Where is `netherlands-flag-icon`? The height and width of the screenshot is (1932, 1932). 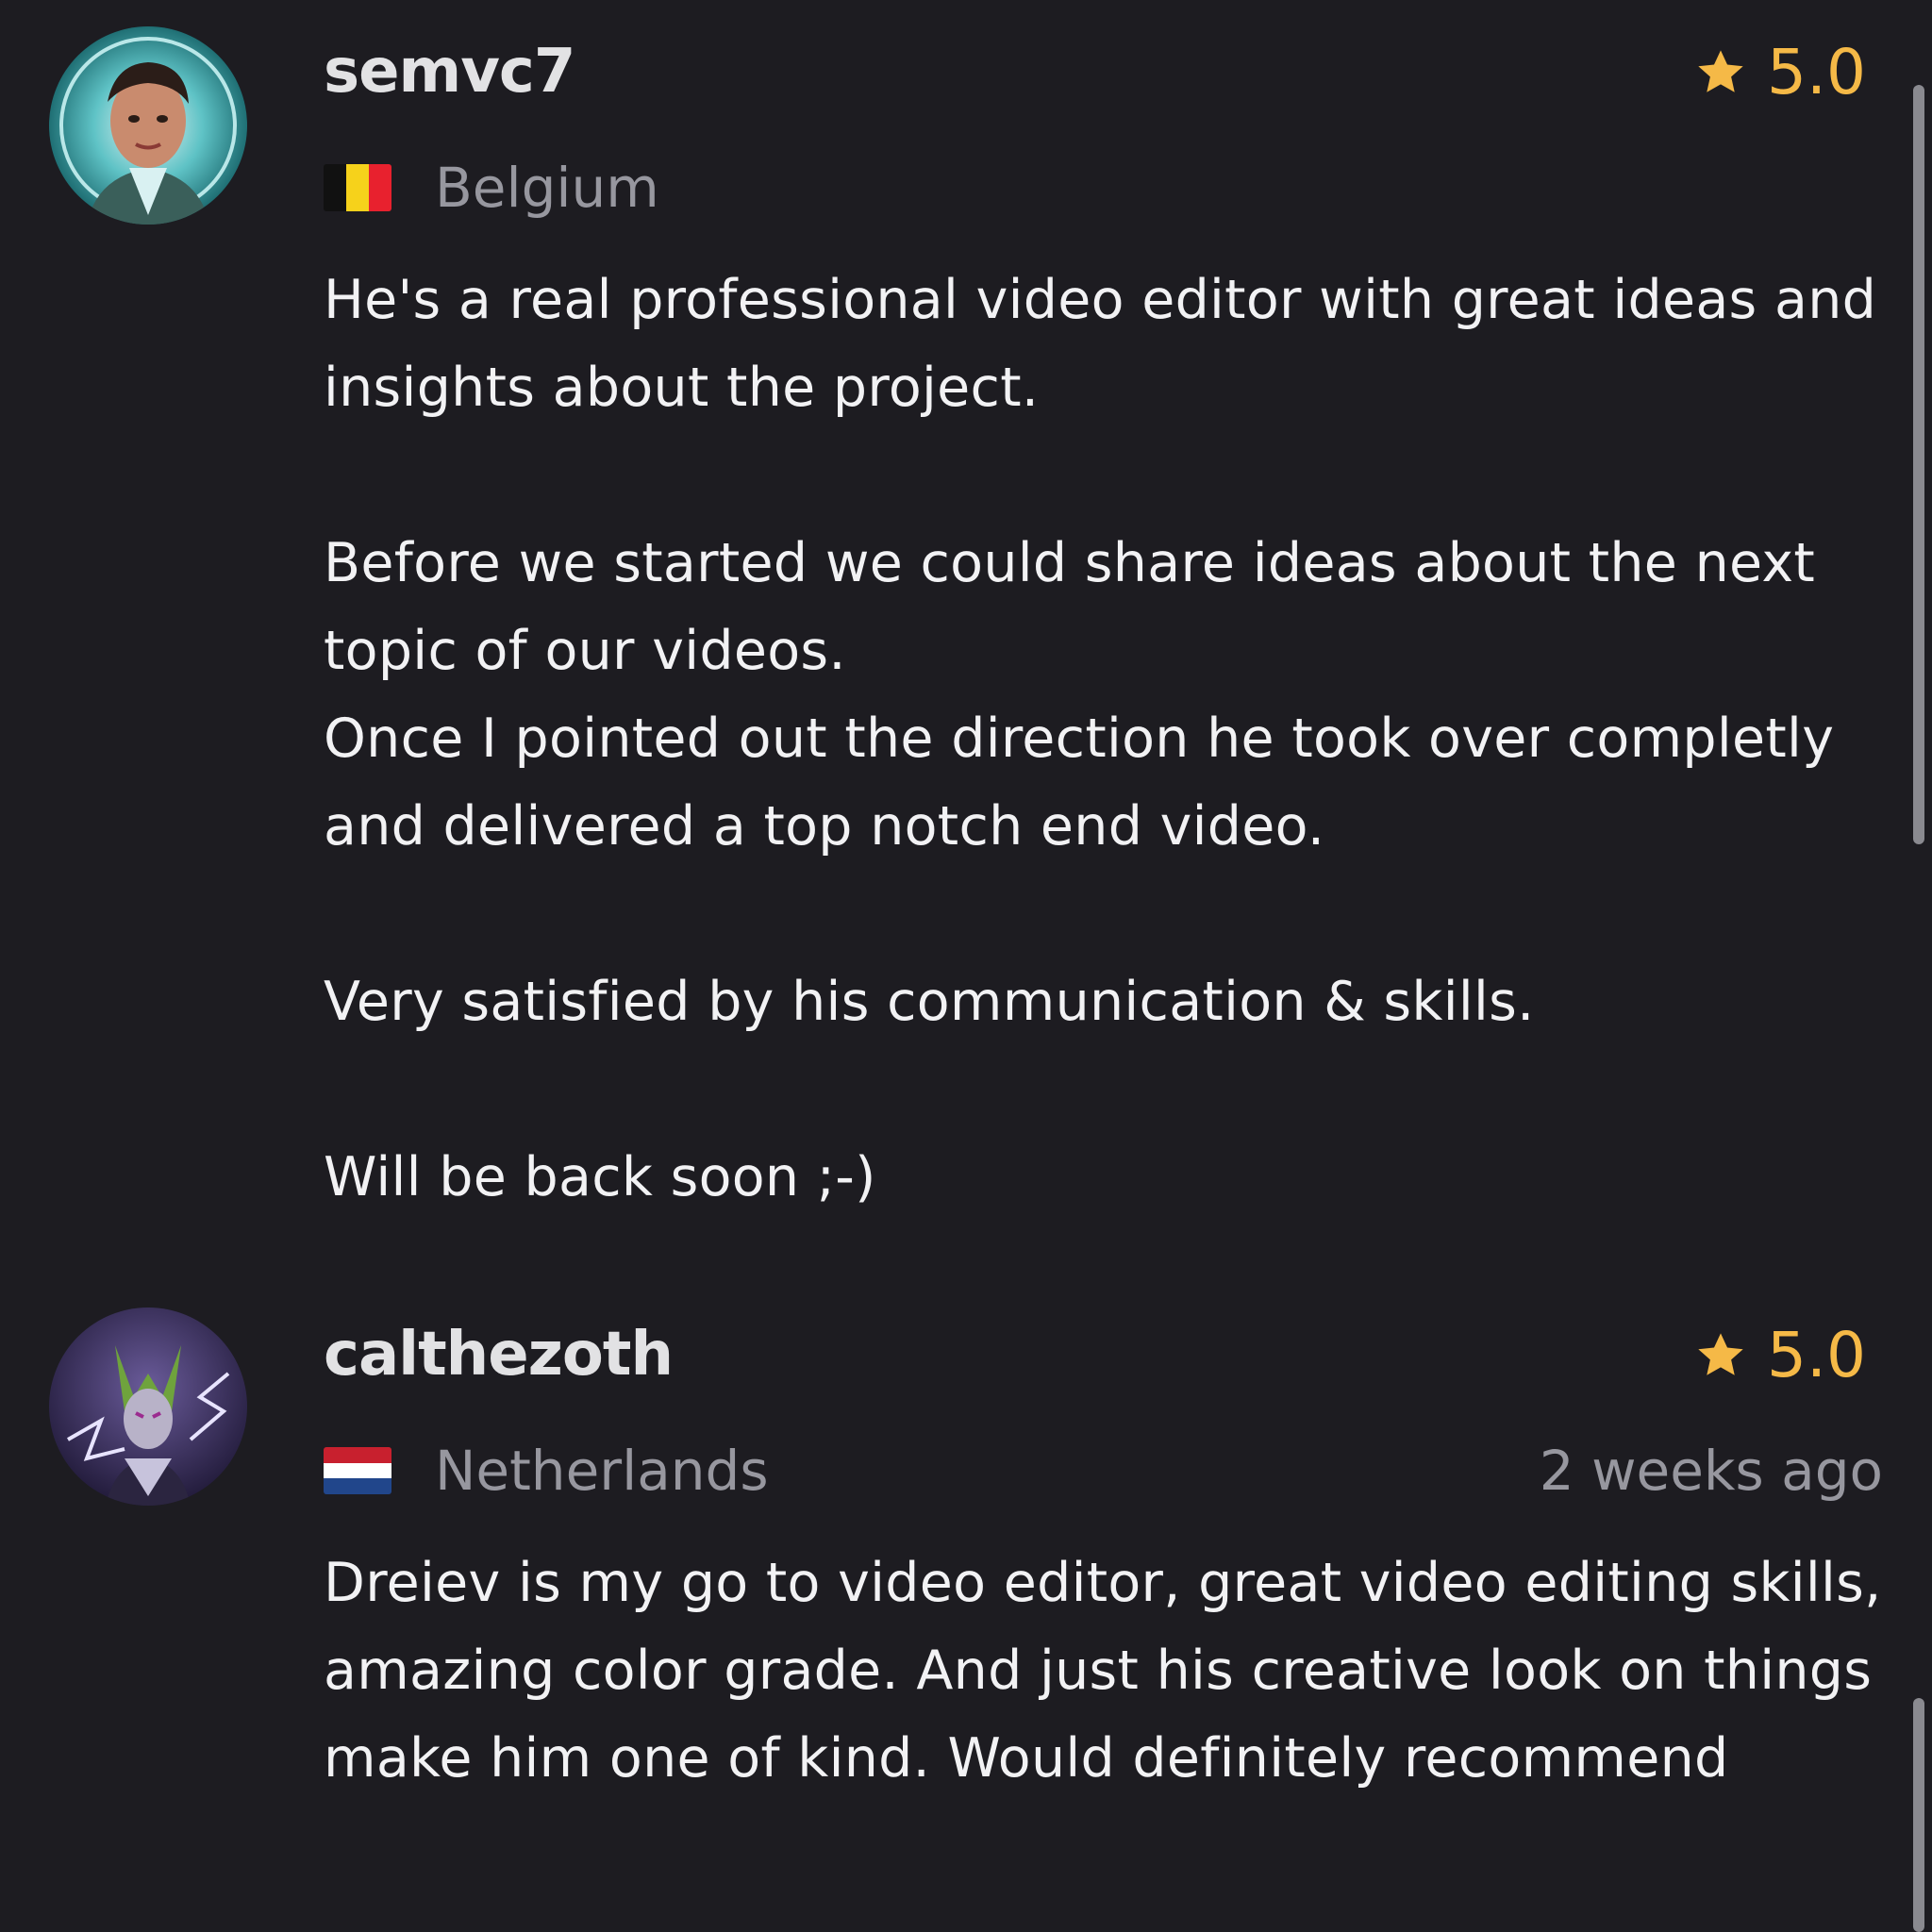
netherlands-flag-icon is located at coordinates (358, 1471).